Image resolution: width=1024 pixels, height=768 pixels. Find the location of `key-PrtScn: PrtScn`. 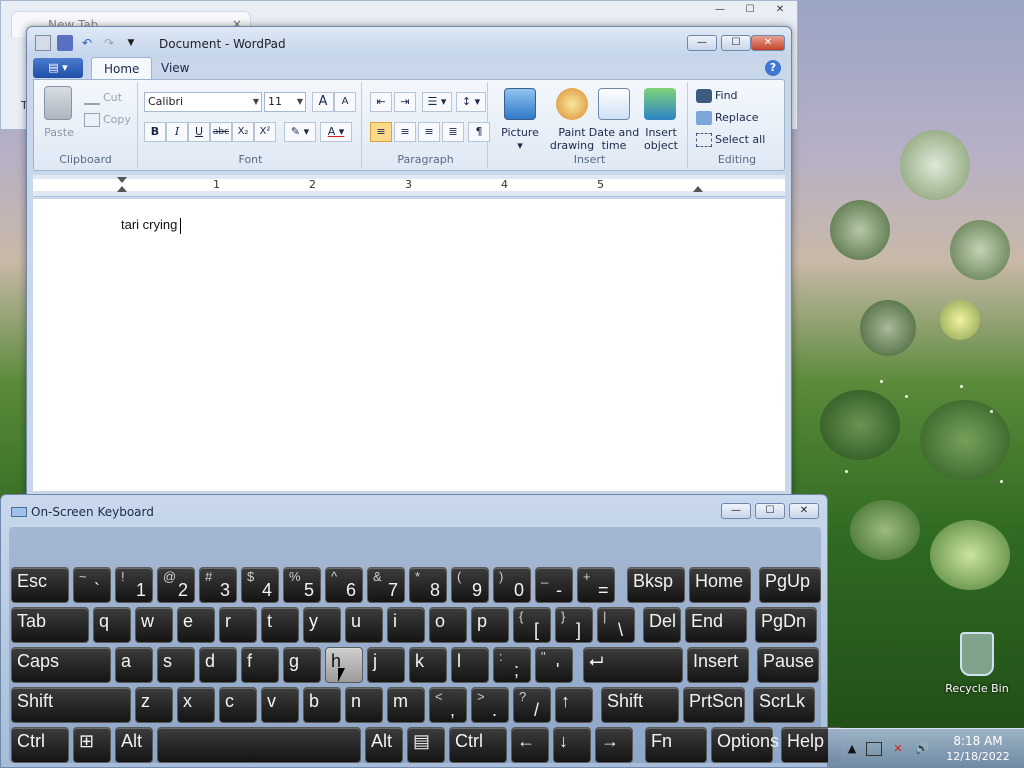

key-PrtScn: PrtScn is located at coordinates (714, 705).